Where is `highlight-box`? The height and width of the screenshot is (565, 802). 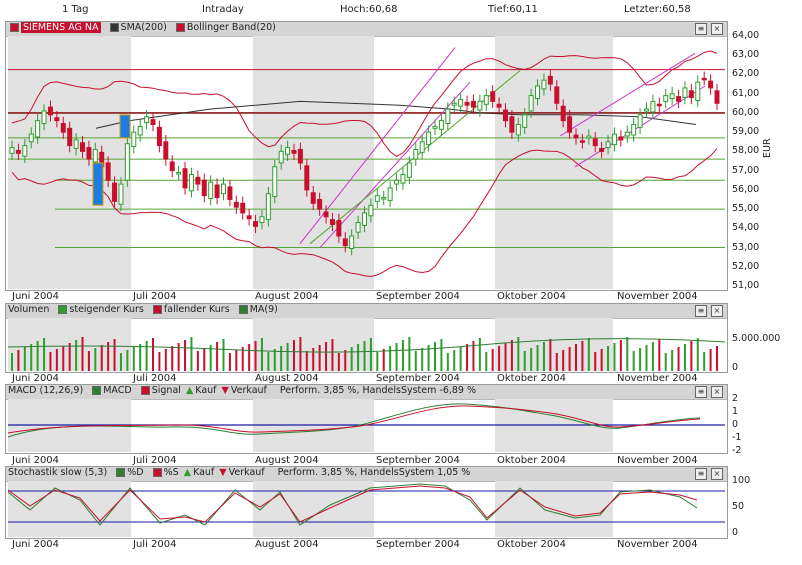
highlight-box is located at coordinates (98, 184).